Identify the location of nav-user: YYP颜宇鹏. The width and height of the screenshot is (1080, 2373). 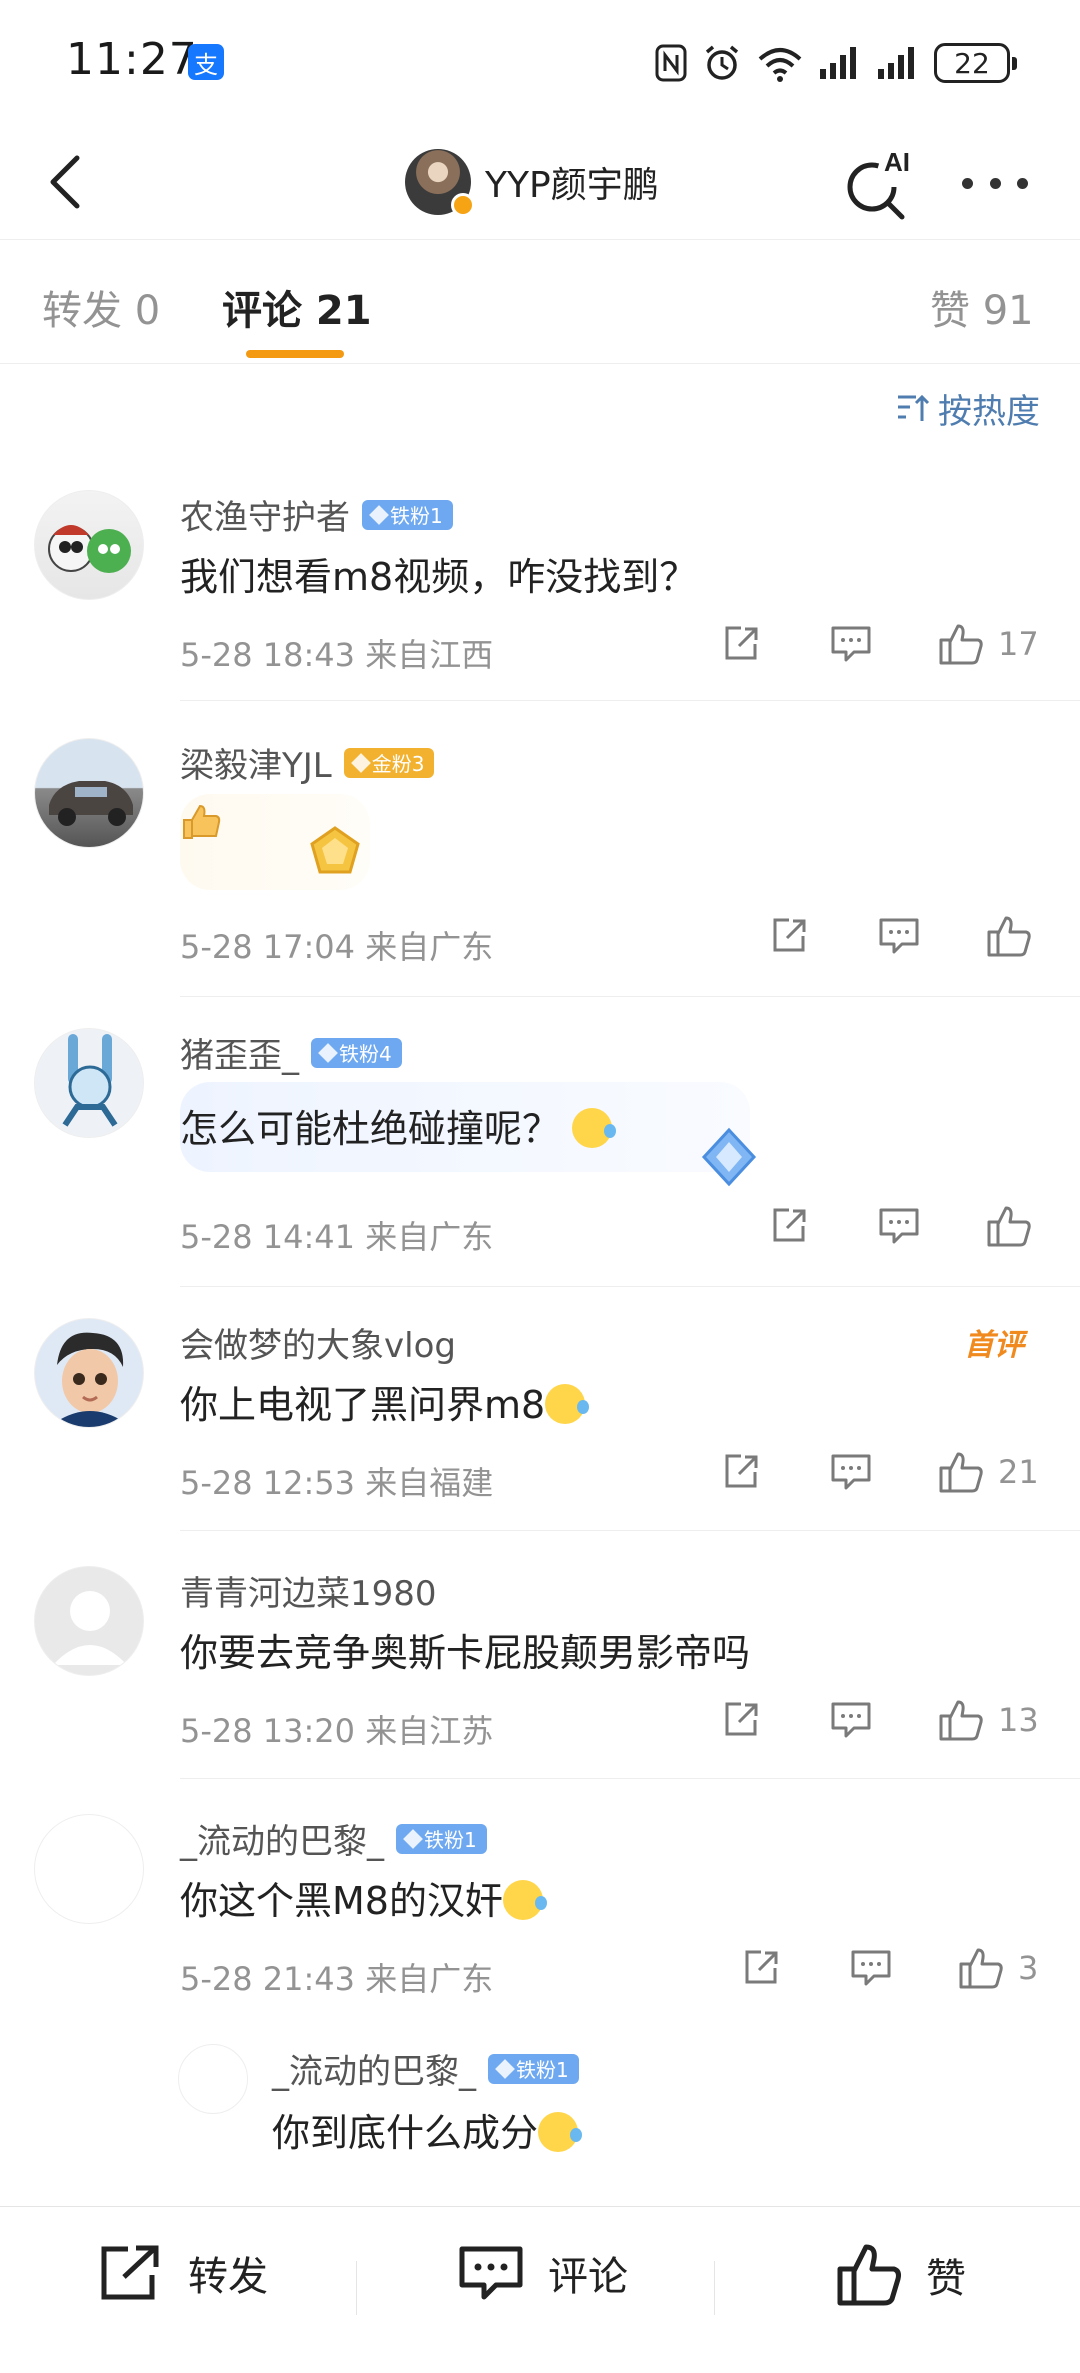
(532, 182).